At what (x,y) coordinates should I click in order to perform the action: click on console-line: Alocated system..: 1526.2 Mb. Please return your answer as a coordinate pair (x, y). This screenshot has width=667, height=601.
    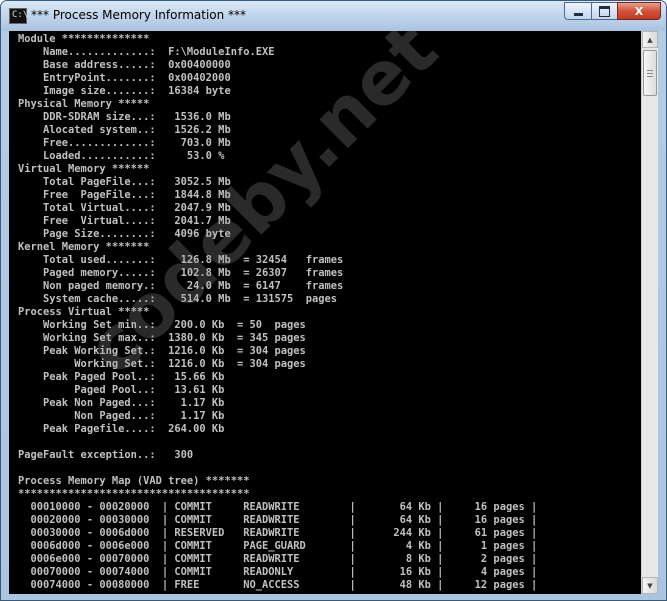
    Looking at the image, I should click on (124, 130).